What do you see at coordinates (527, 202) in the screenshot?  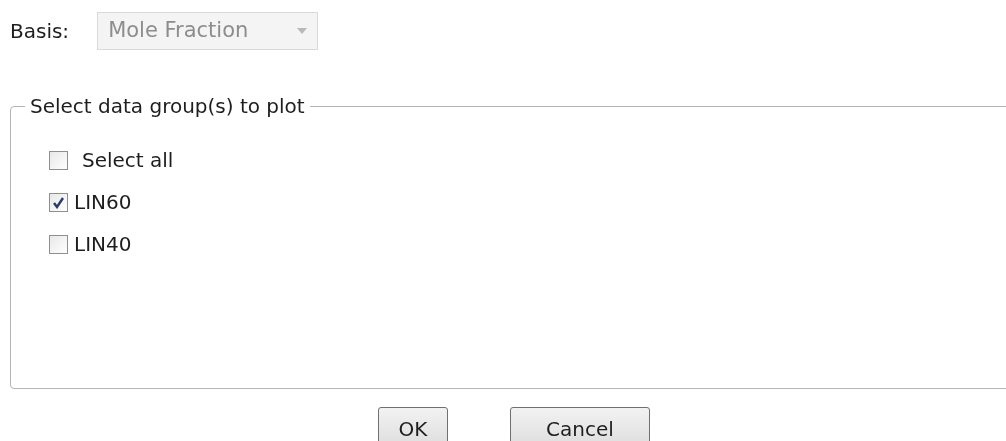 I see `checkbox-item: LIN60` at bounding box center [527, 202].